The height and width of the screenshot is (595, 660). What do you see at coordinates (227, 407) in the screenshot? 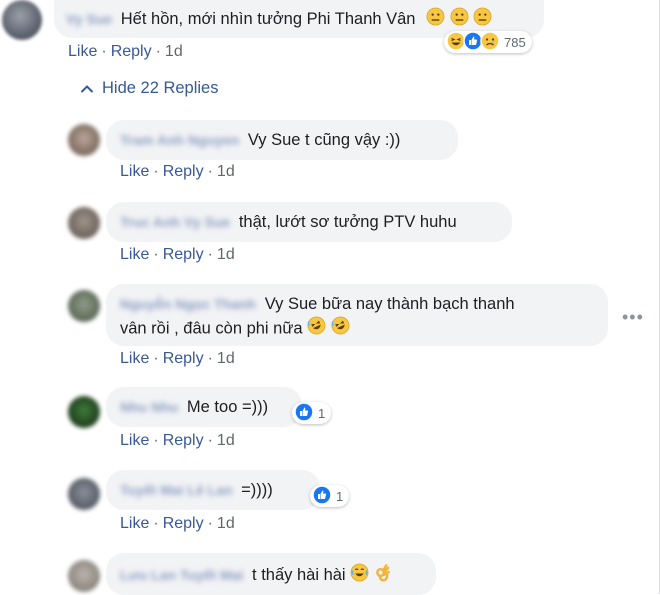
I see `reply-text: Me too =)))` at bounding box center [227, 407].